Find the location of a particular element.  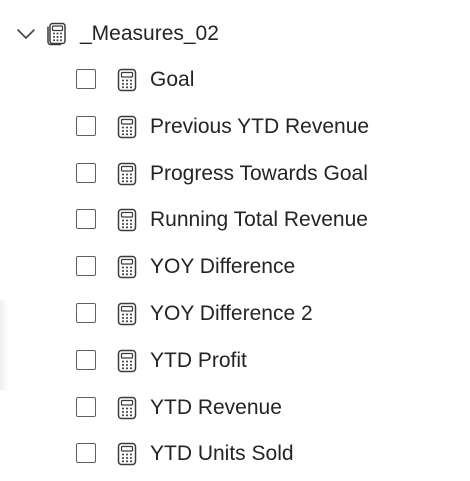

field-item: YOY Difference 2 is located at coordinates (235, 315).